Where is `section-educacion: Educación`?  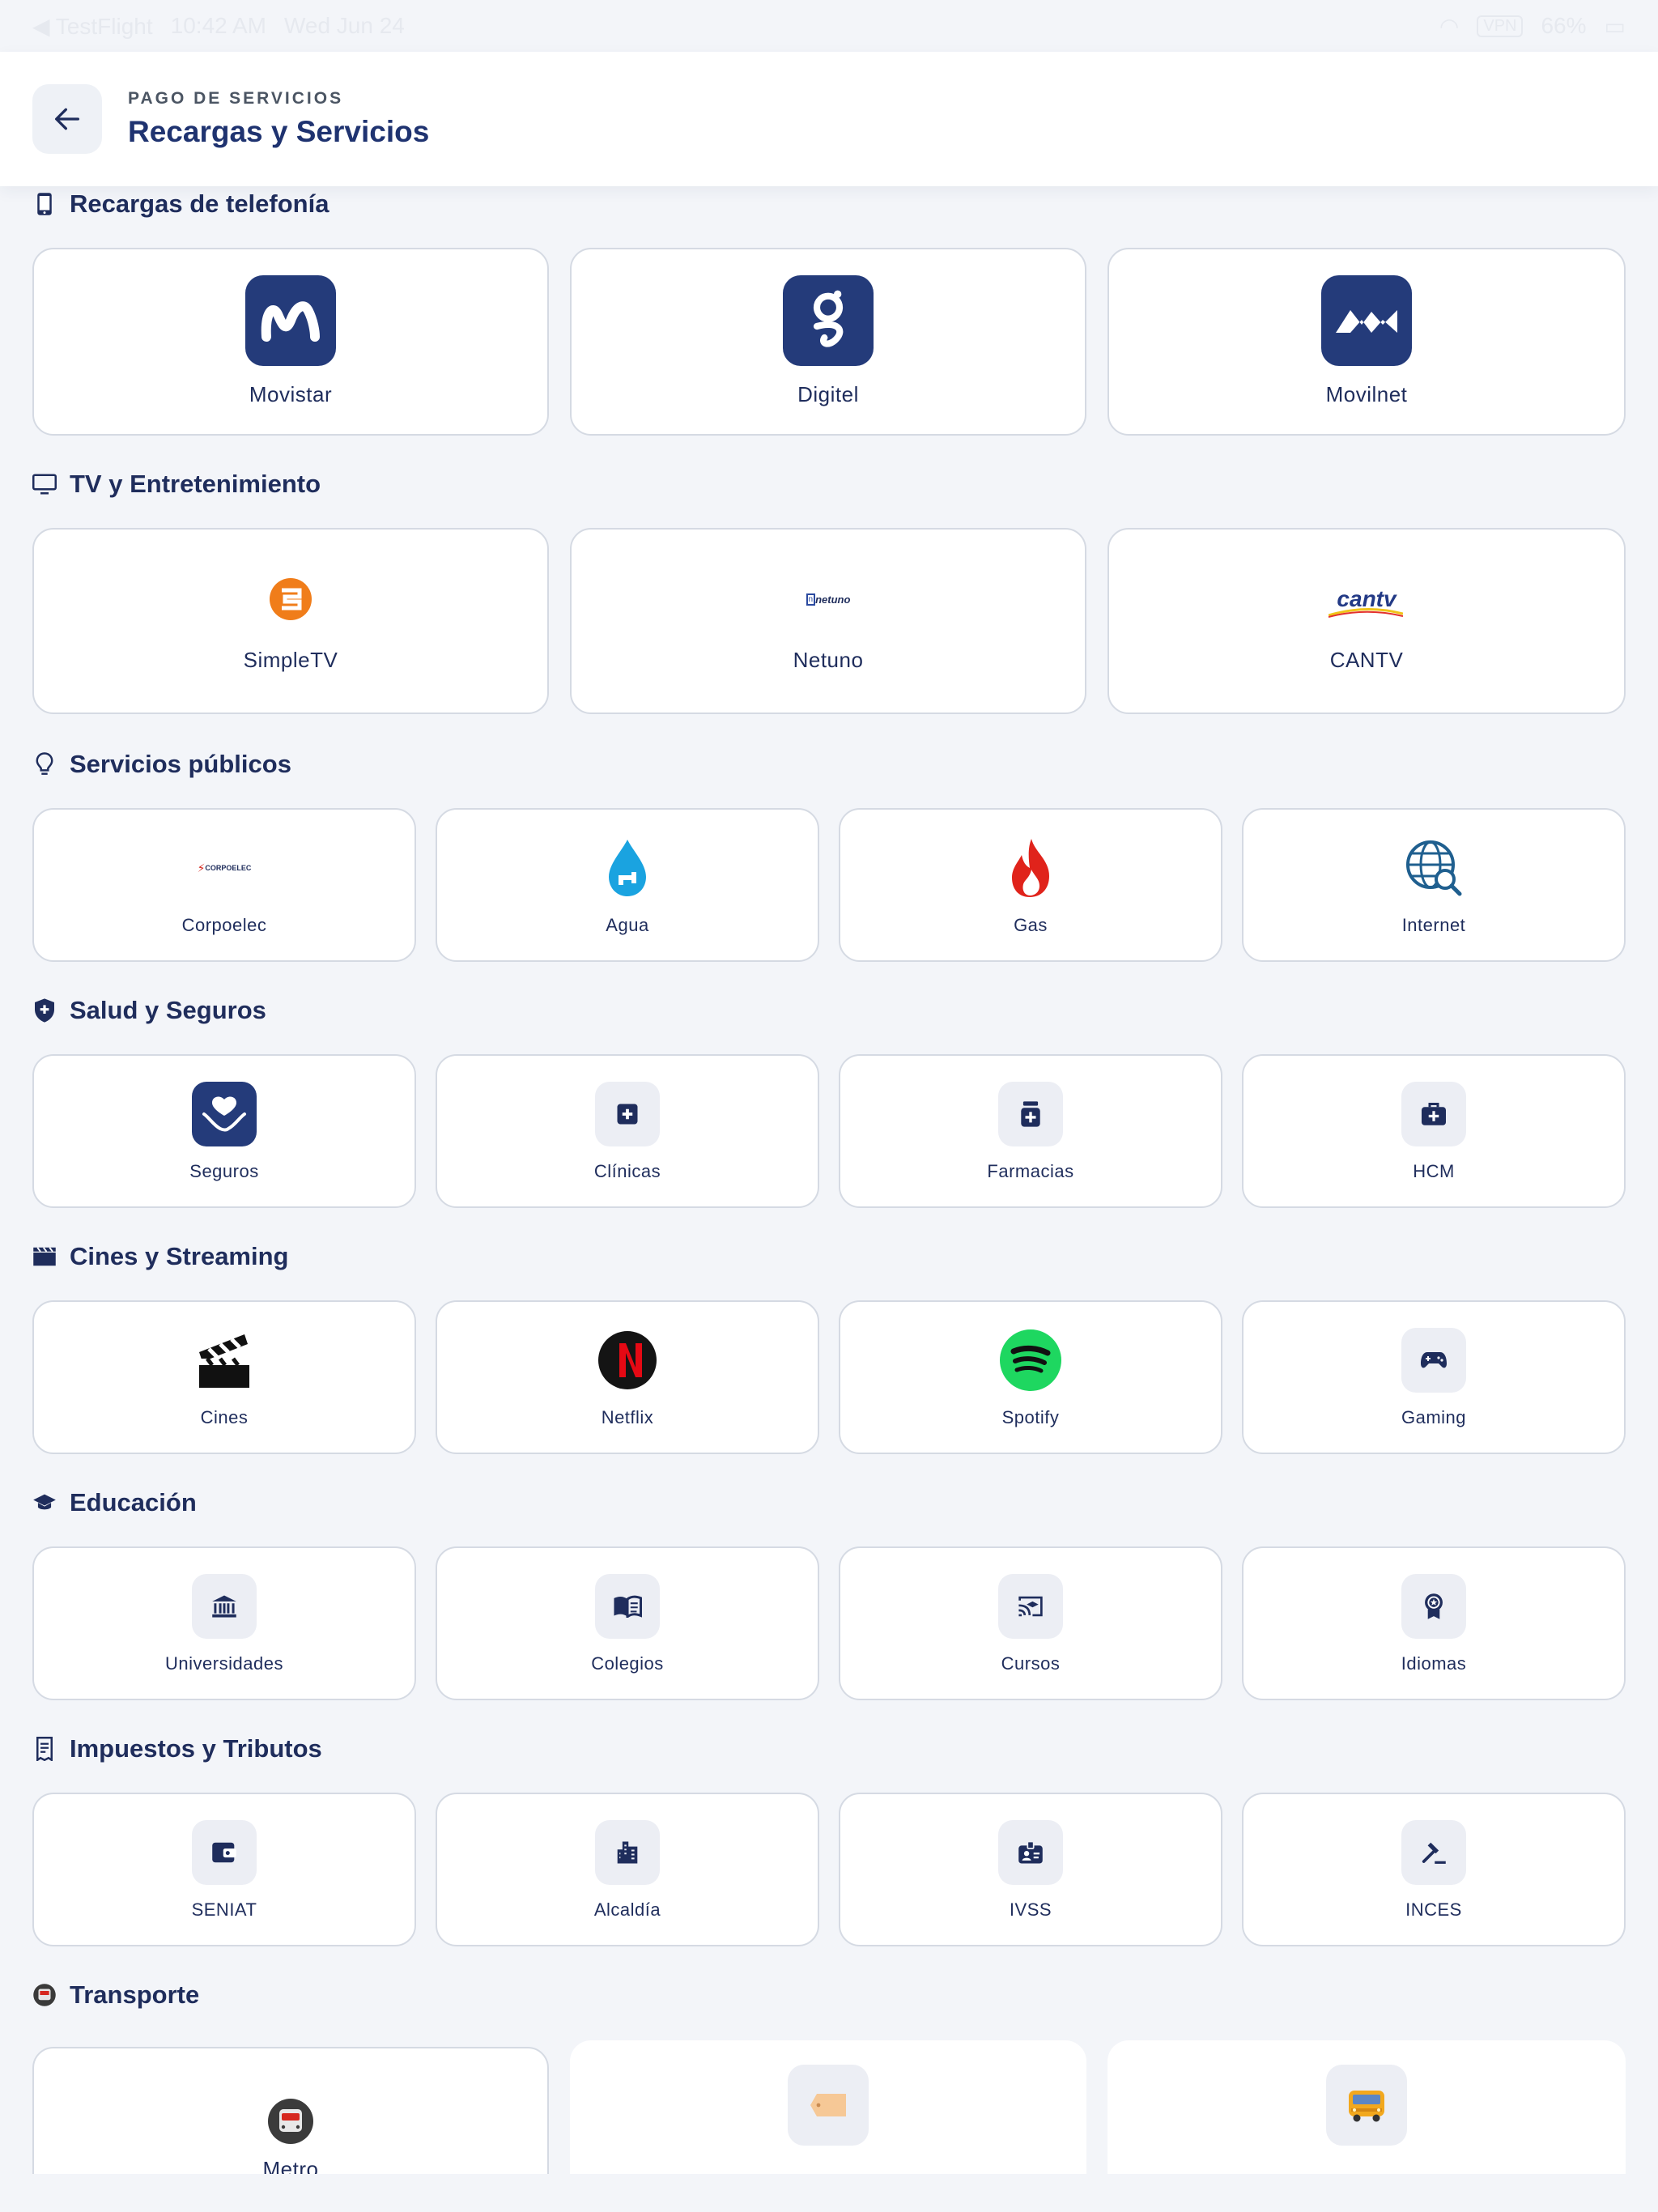 section-educacion: Educación is located at coordinates (114, 1503).